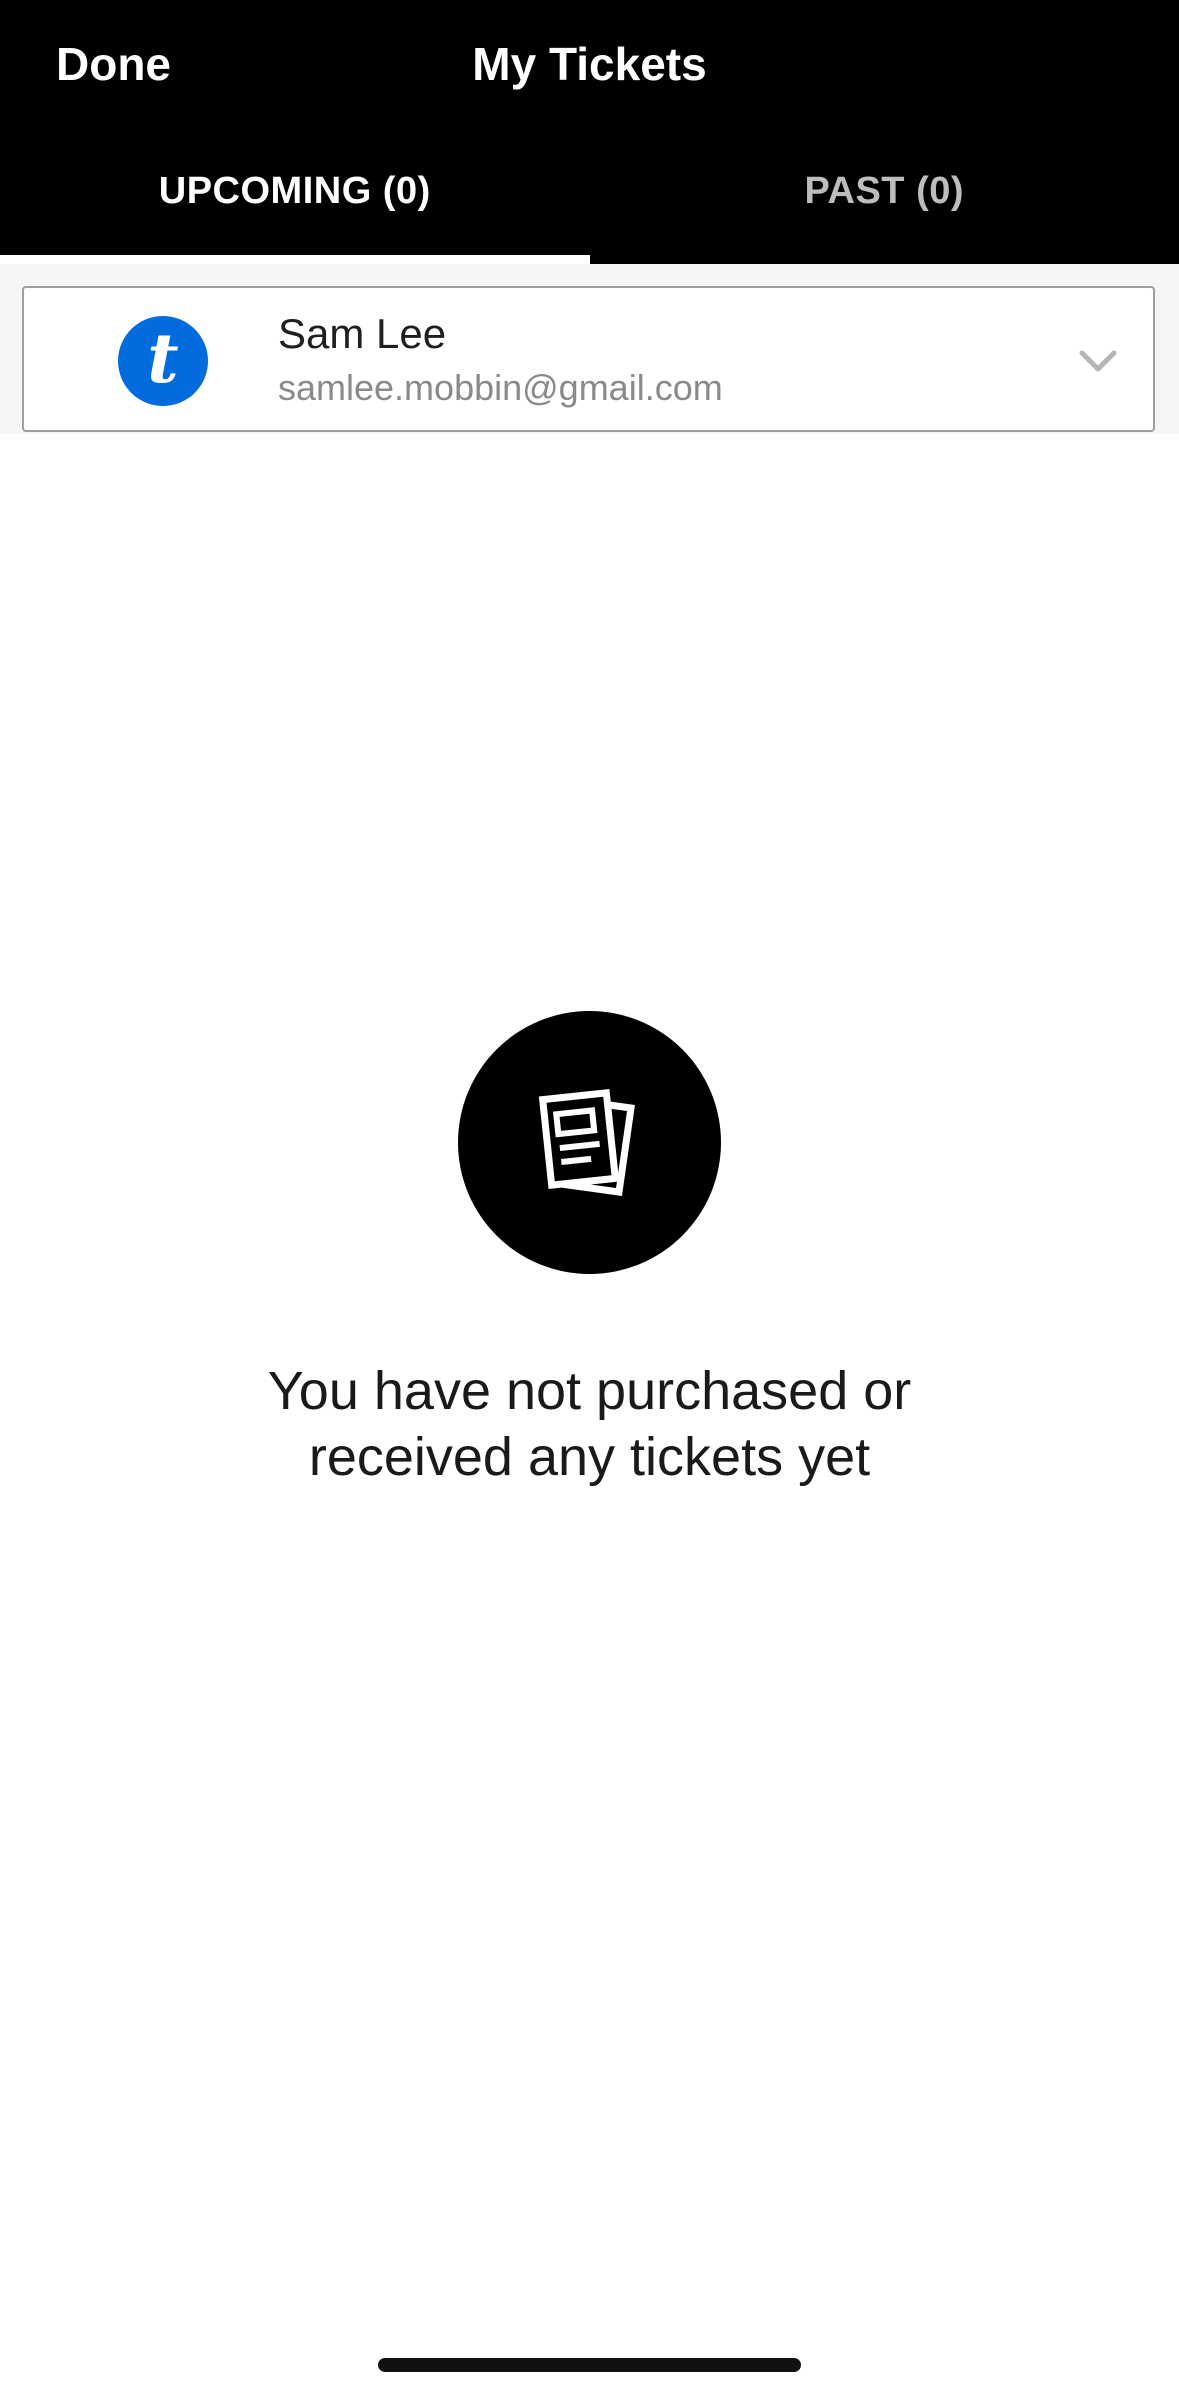 The width and height of the screenshot is (1179, 2396). I want to click on chevron-down-icon, so click(1098, 361).